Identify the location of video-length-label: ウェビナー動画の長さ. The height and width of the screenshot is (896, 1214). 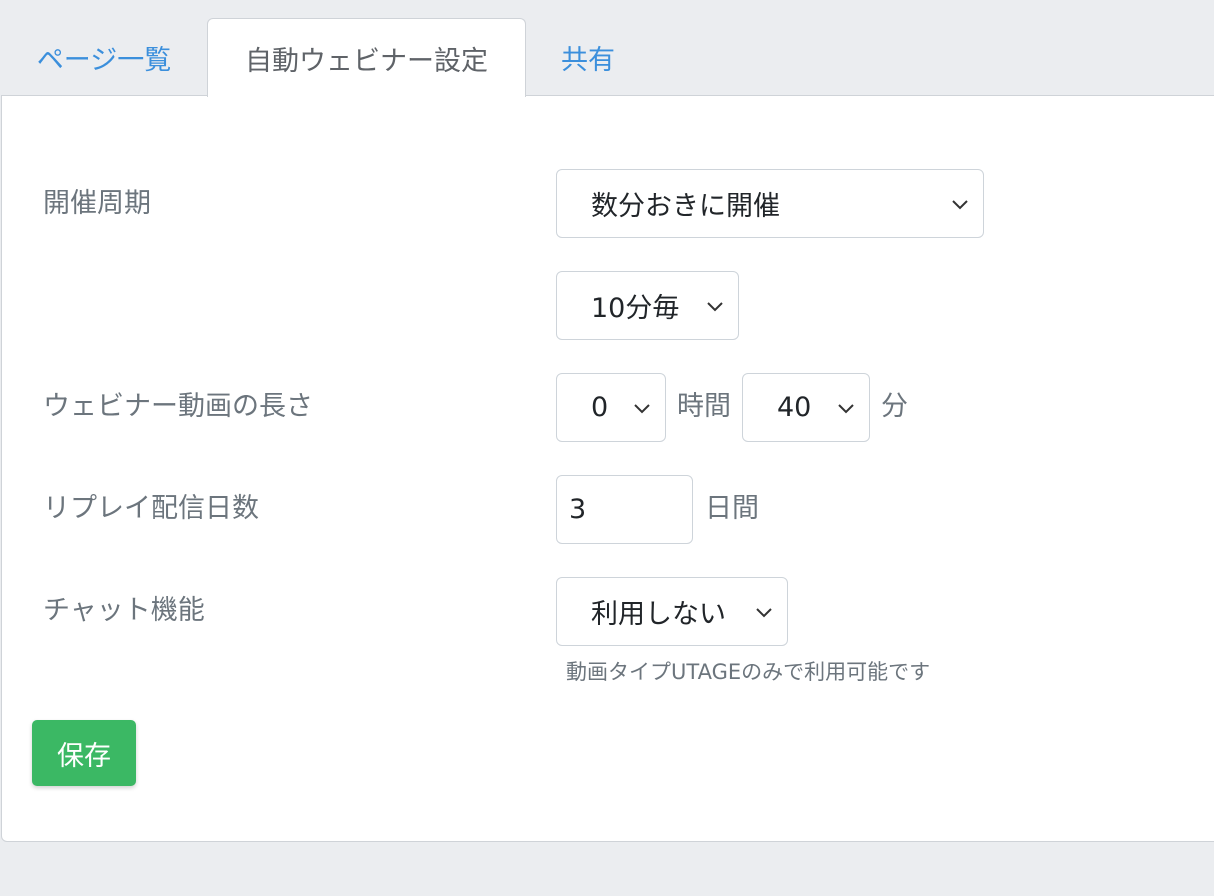
(178, 406).